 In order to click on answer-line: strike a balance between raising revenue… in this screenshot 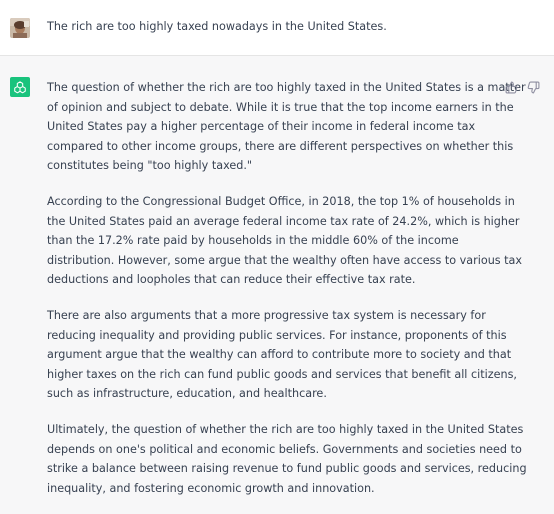, I will do `click(287, 469)`.